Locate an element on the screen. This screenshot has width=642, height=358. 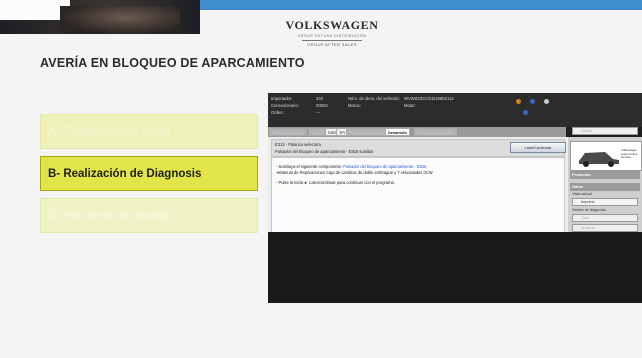
header-photo-figure is located at coordinates (120, 20).